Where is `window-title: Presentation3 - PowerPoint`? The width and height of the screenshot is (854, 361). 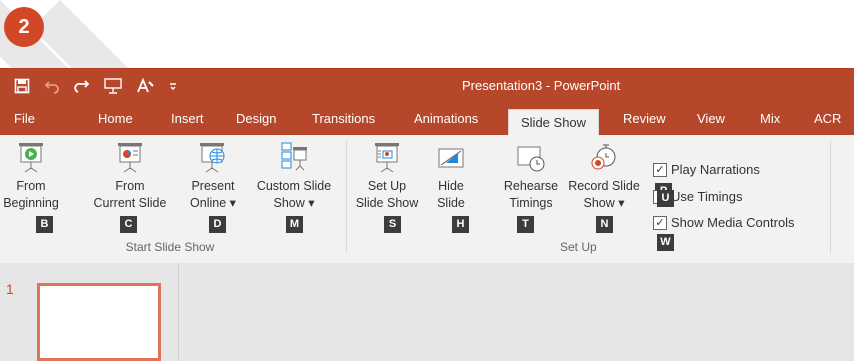
window-title: Presentation3 - PowerPoint is located at coordinates (541, 85).